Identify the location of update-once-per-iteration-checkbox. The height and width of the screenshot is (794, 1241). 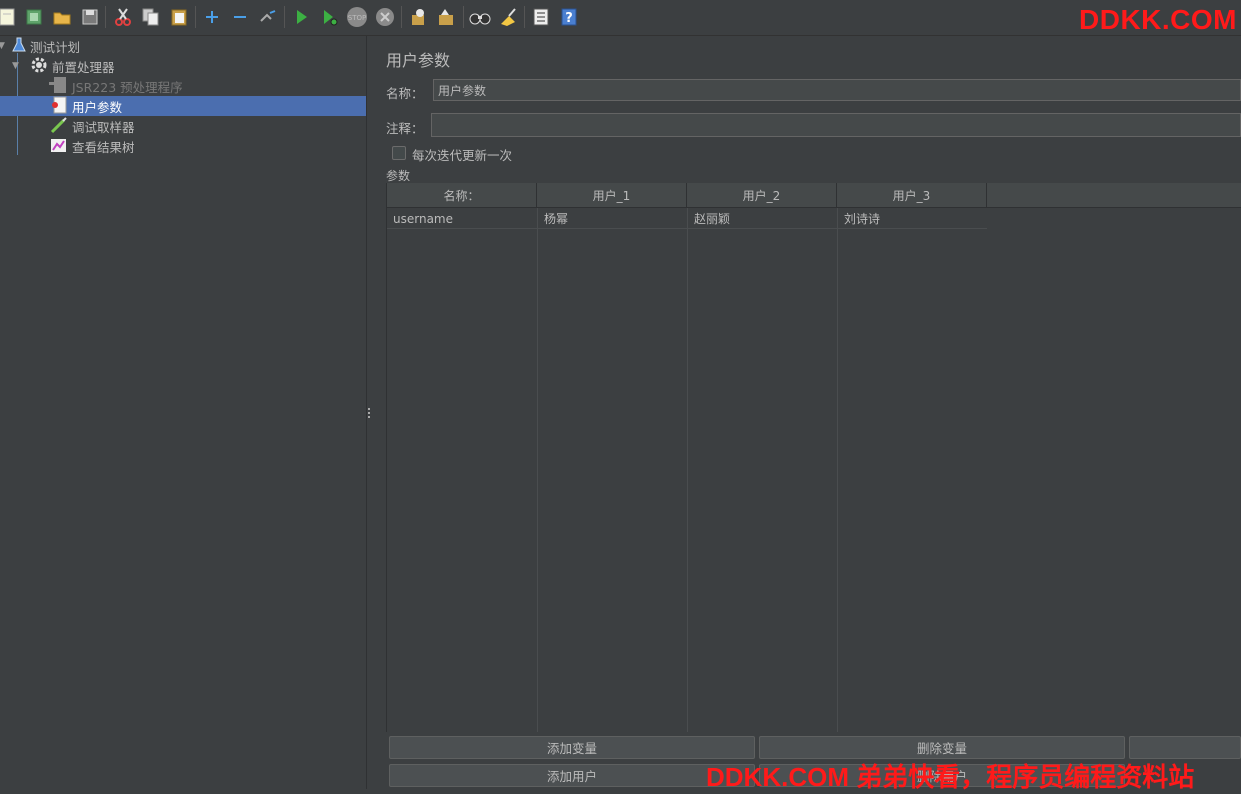
(399, 153).